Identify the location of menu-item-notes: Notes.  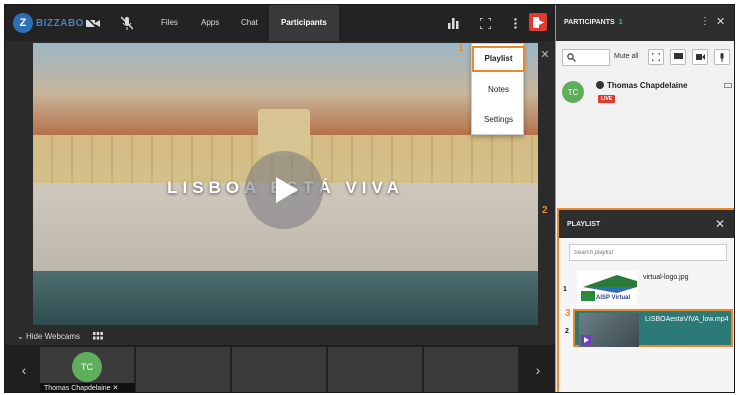
(498, 90).